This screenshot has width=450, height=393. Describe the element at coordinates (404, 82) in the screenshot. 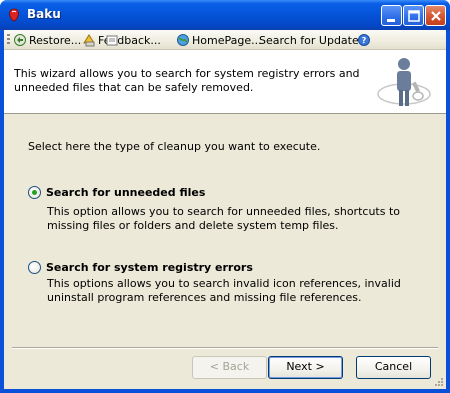

I see `person-figure-icon` at that location.